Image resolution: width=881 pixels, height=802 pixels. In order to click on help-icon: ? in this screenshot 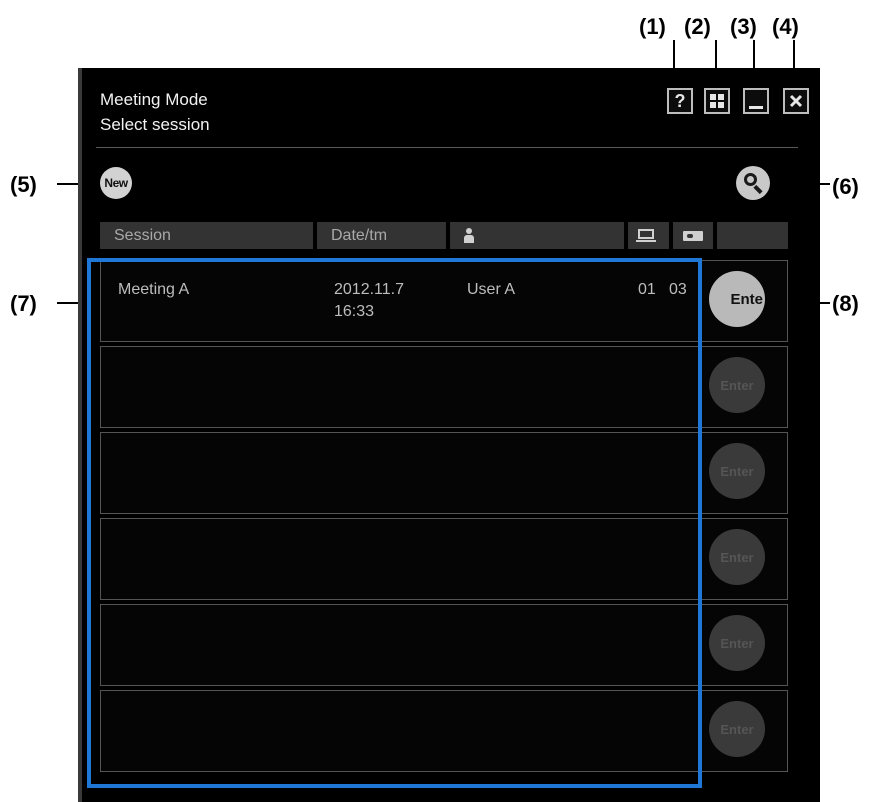, I will do `click(680, 100)`.